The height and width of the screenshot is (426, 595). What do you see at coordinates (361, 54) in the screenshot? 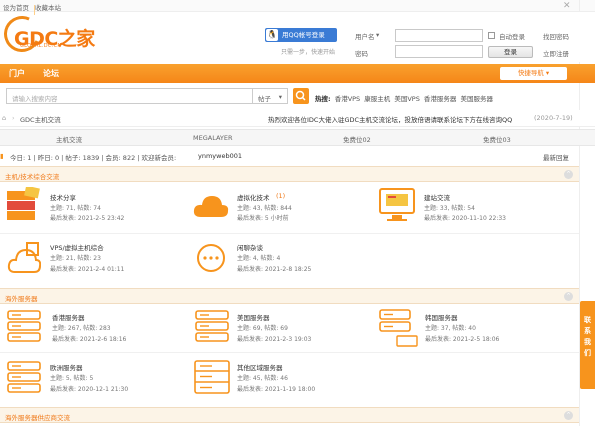
I see `password-label: 密码` at bounding box center [361, 54].